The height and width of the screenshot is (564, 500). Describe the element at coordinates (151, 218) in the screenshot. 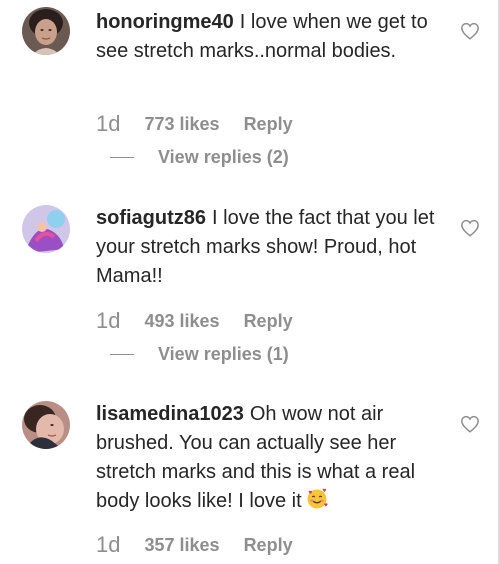

I see `comment-username: sofiagutz86` at that location.